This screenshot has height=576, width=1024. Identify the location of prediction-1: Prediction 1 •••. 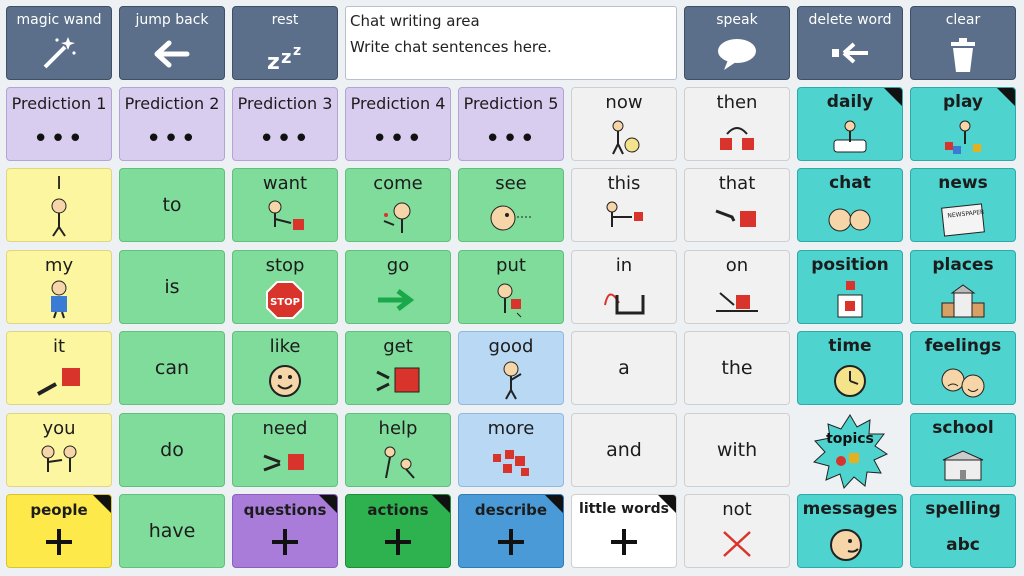
(59, 124).